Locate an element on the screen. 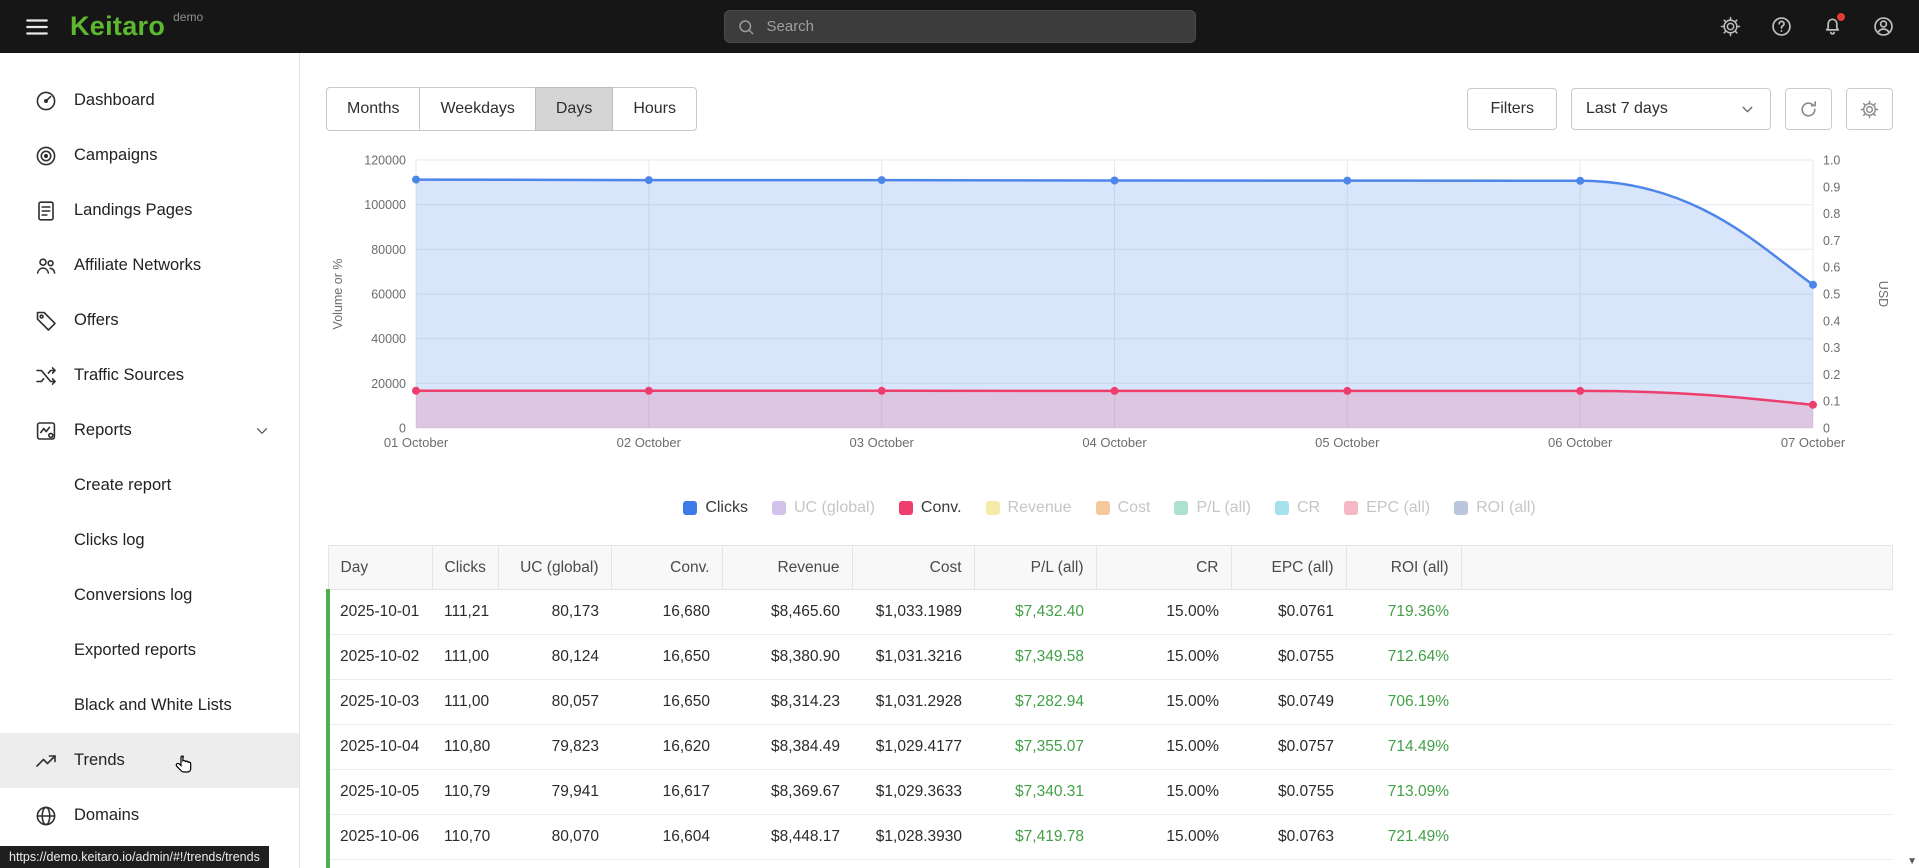  user-account-icon is located at coordinates (1883, 26).